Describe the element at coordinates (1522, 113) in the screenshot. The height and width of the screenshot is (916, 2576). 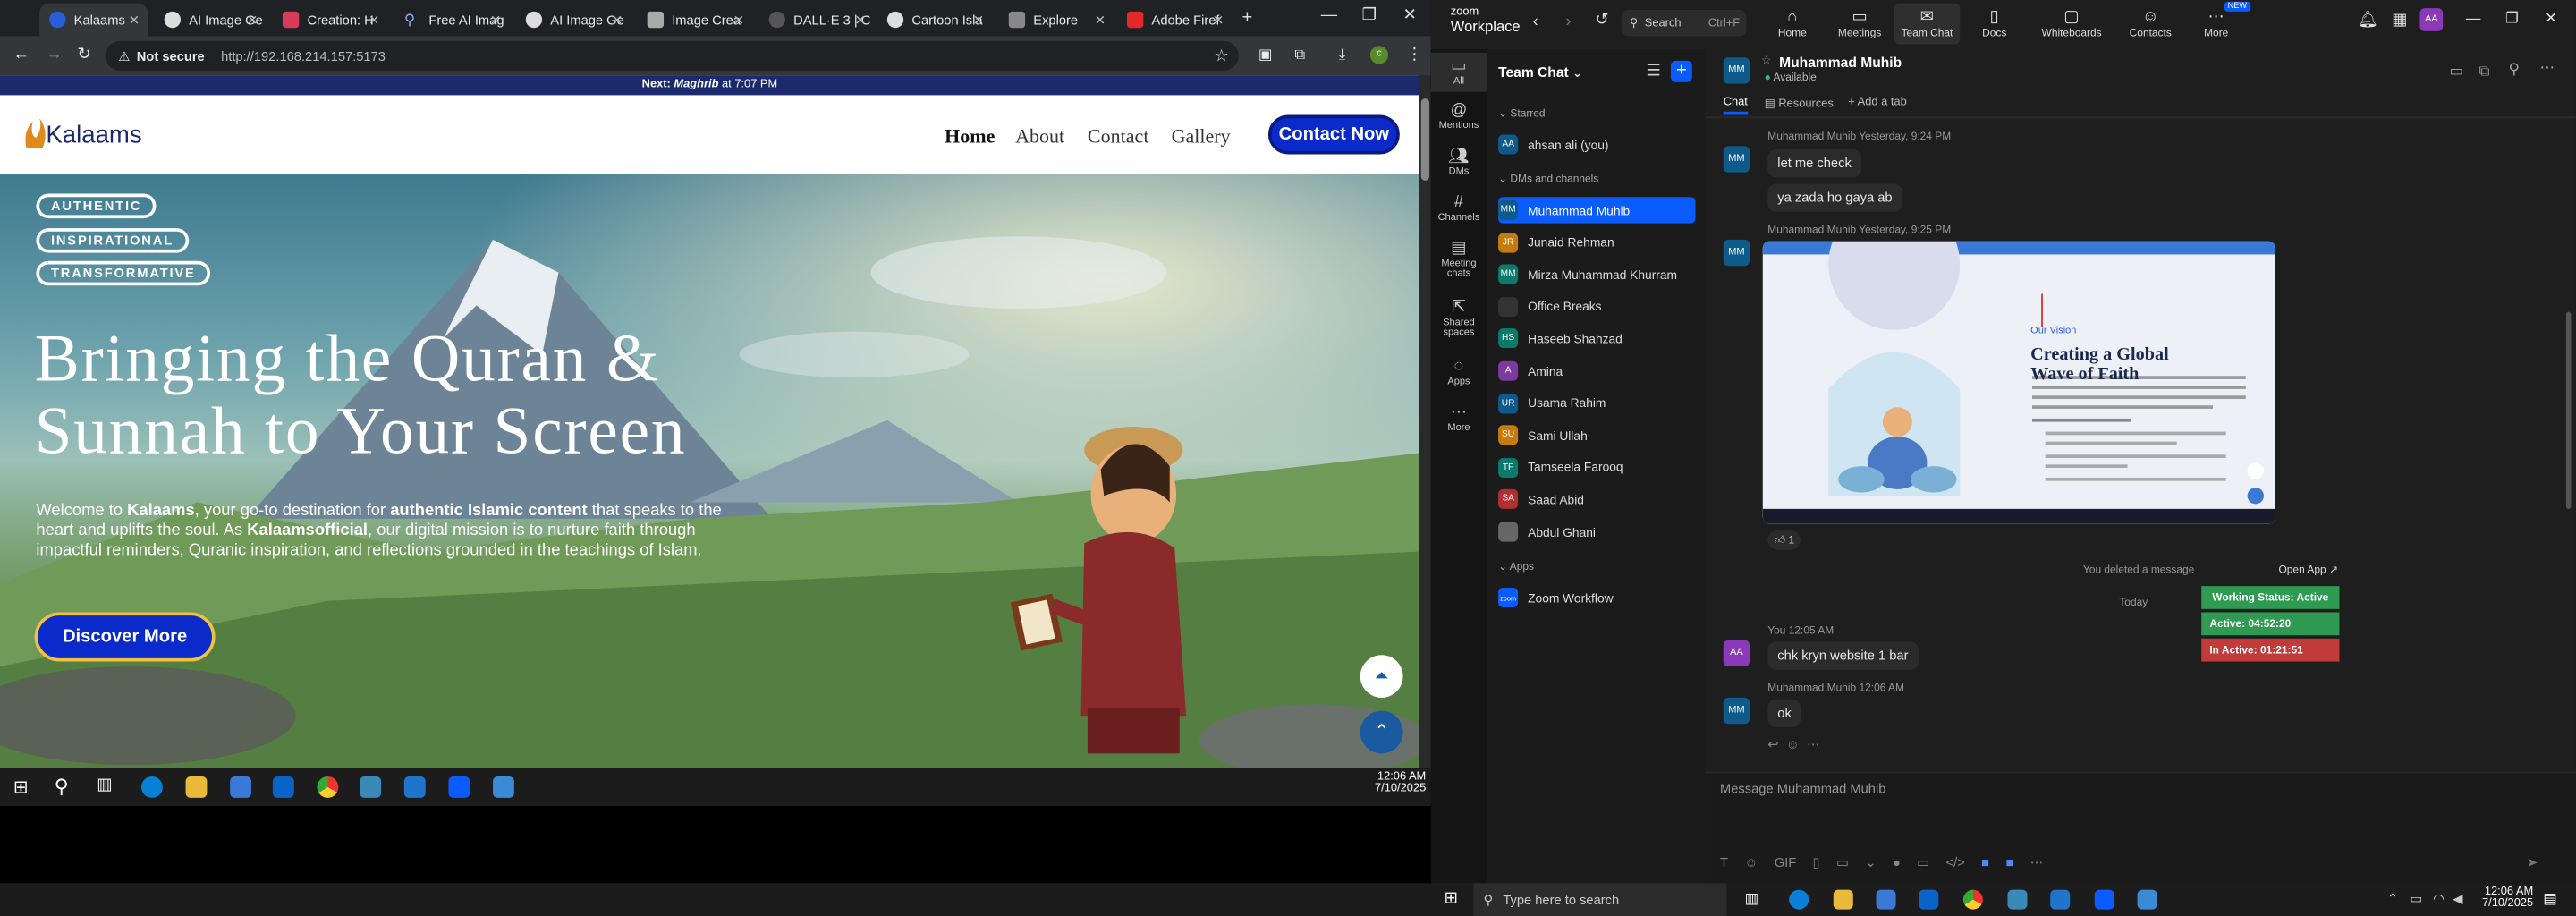
I see `starred-section: ⌄ Starred` at that location.